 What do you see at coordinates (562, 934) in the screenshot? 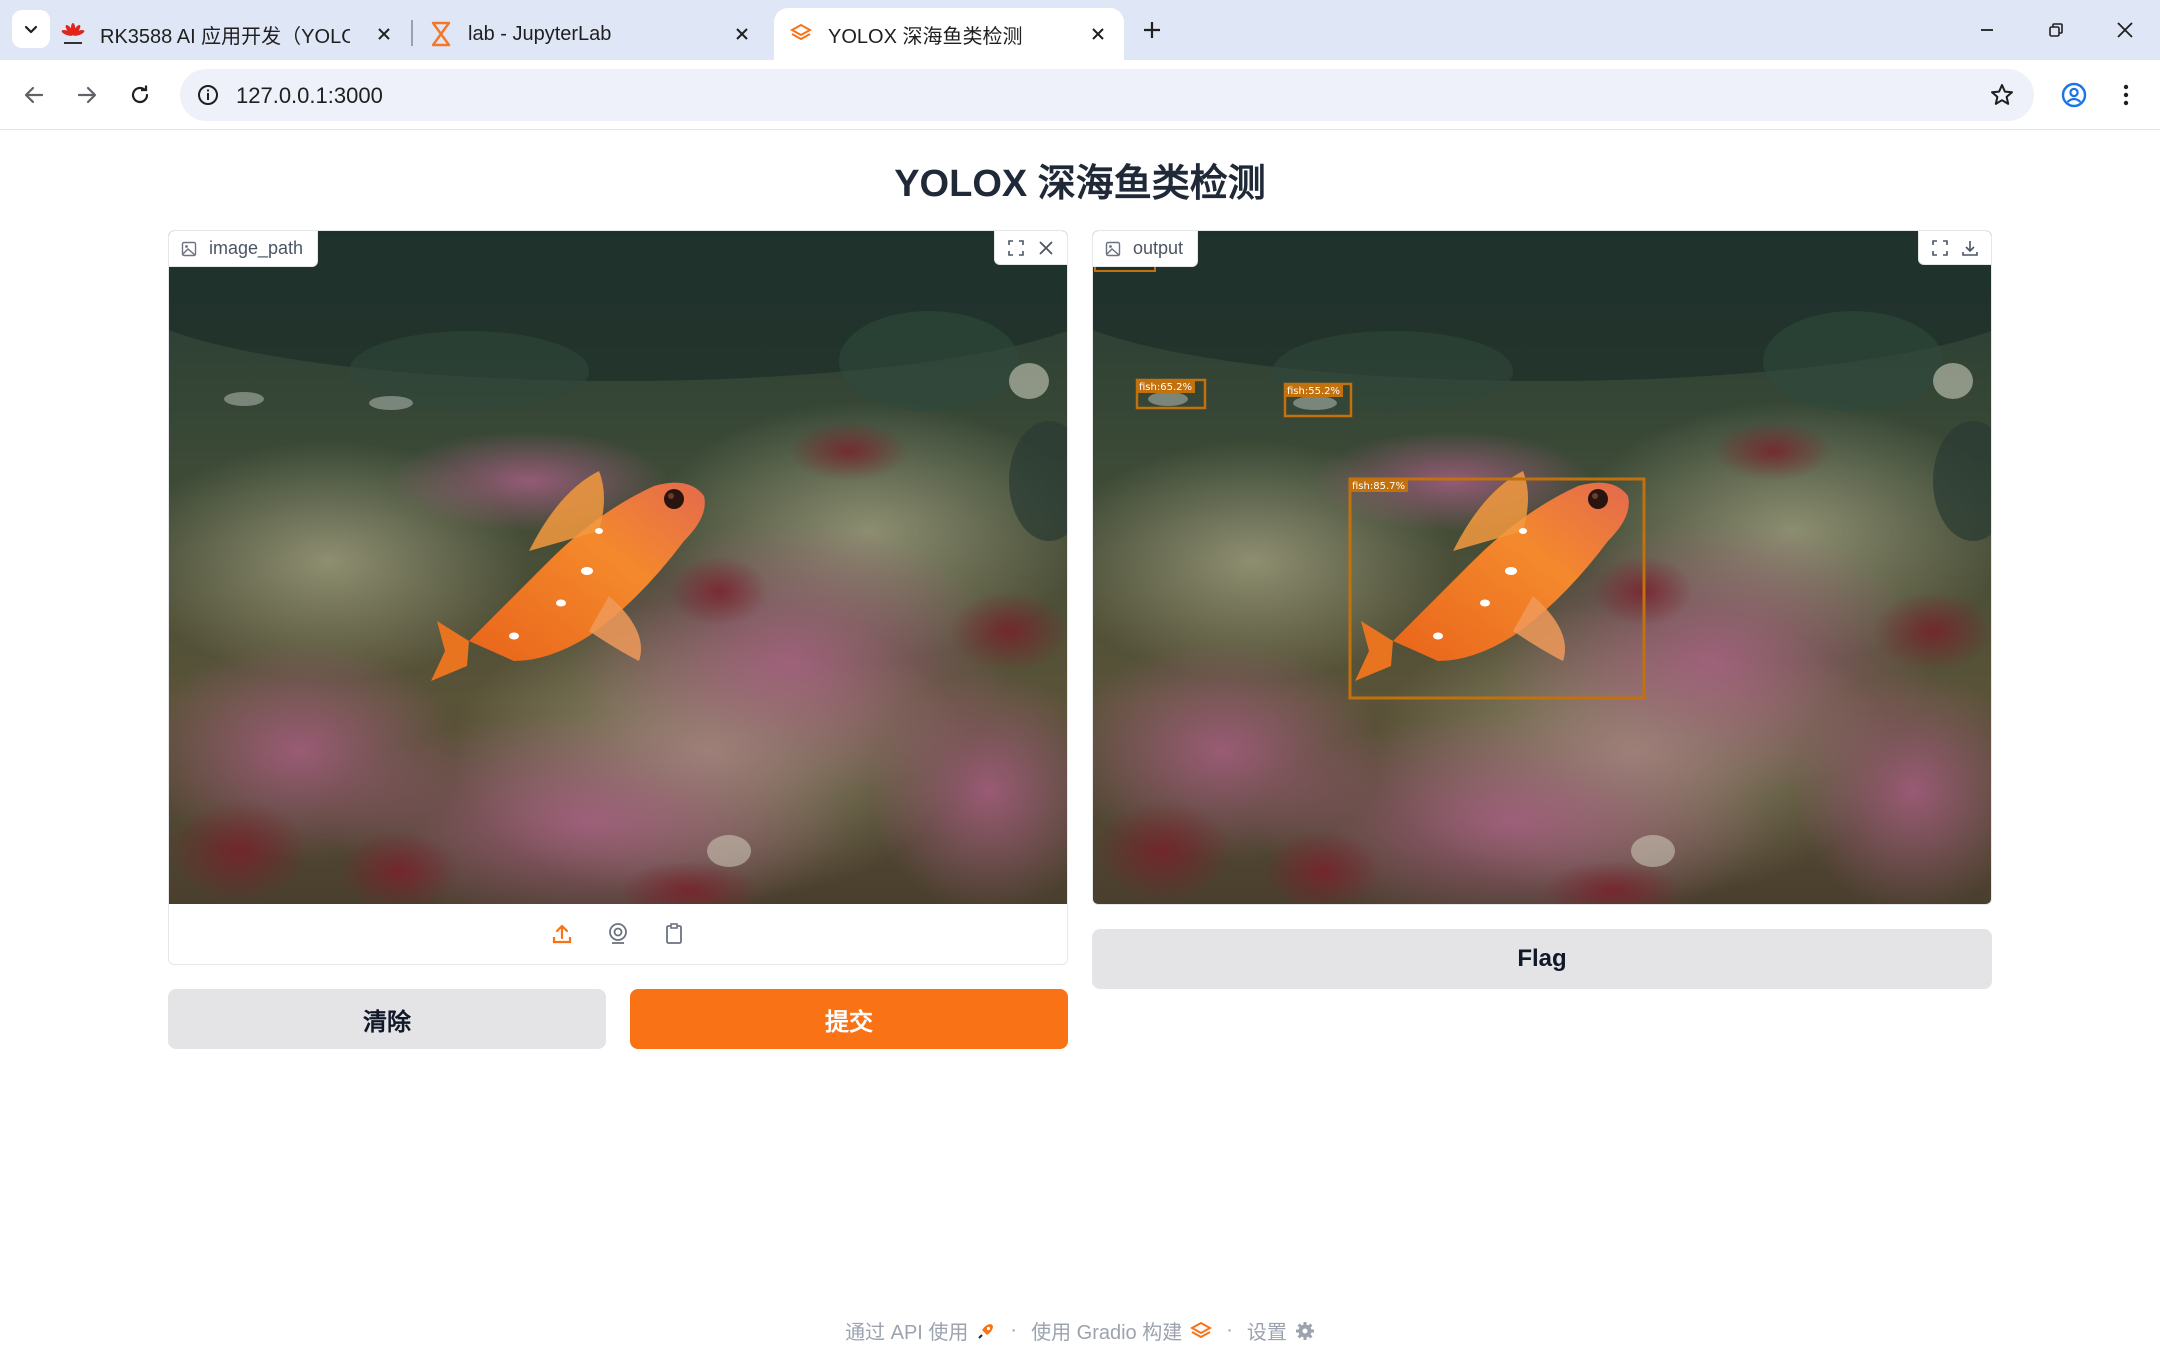
I see `upload-icon` at bounding box center [562, 934].